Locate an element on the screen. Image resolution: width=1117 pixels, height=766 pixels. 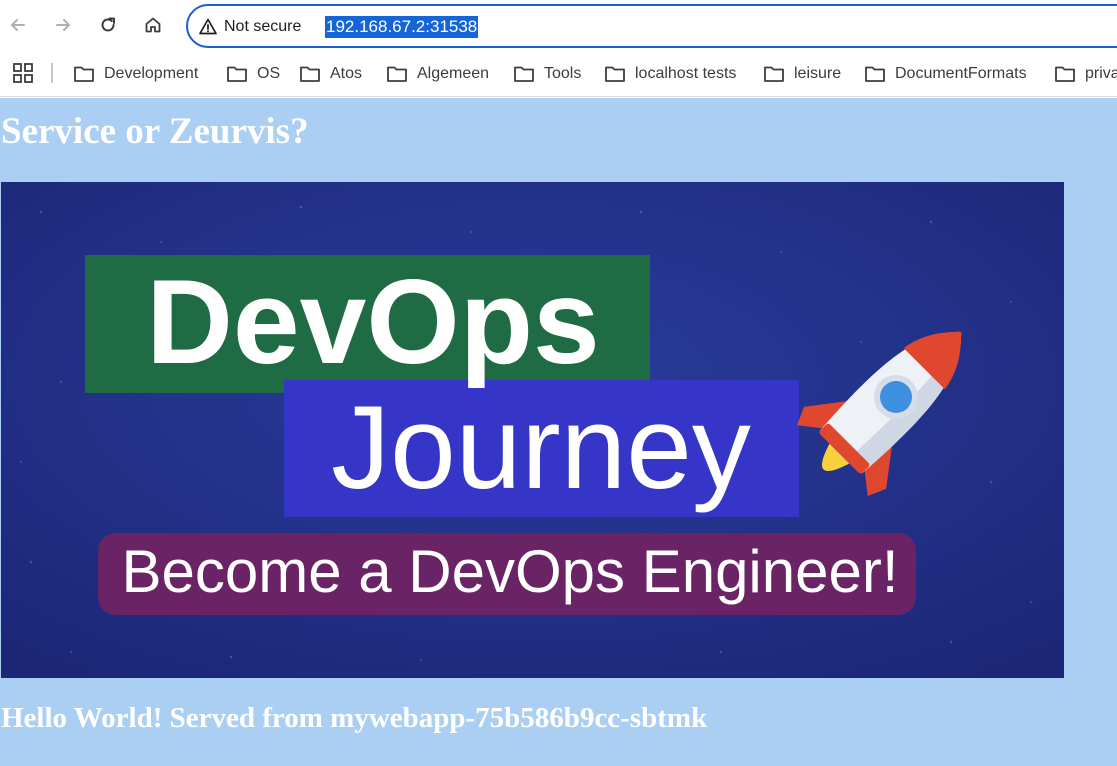
bookmark-folder-tools: Tools is located at coordinates (547, 74).